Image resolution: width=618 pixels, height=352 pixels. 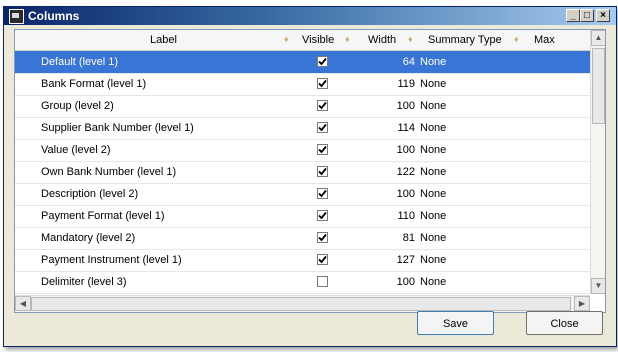 I want to click on table-row: Own Bank Number (level 1) 122 None, so click(x=302, y=172).